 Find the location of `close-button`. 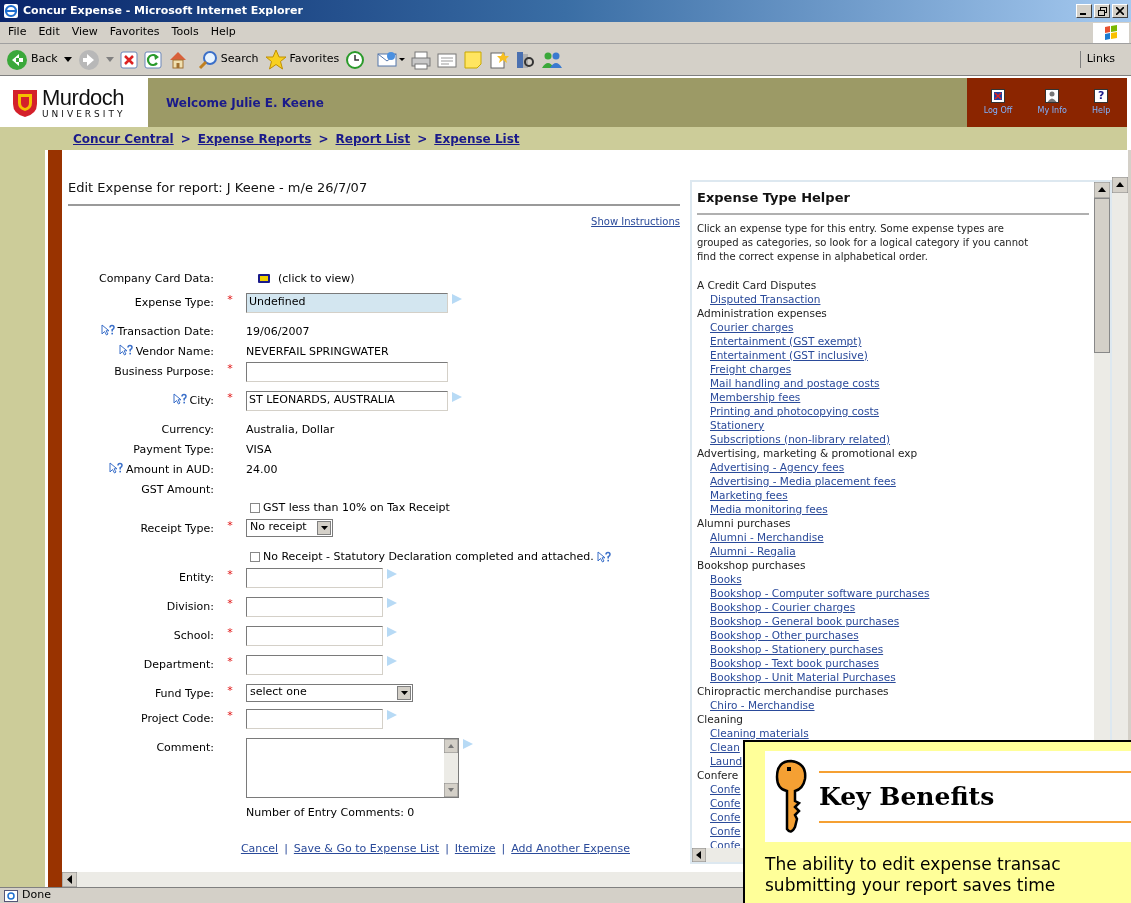

close-button is located at coordinates (1120, 11).